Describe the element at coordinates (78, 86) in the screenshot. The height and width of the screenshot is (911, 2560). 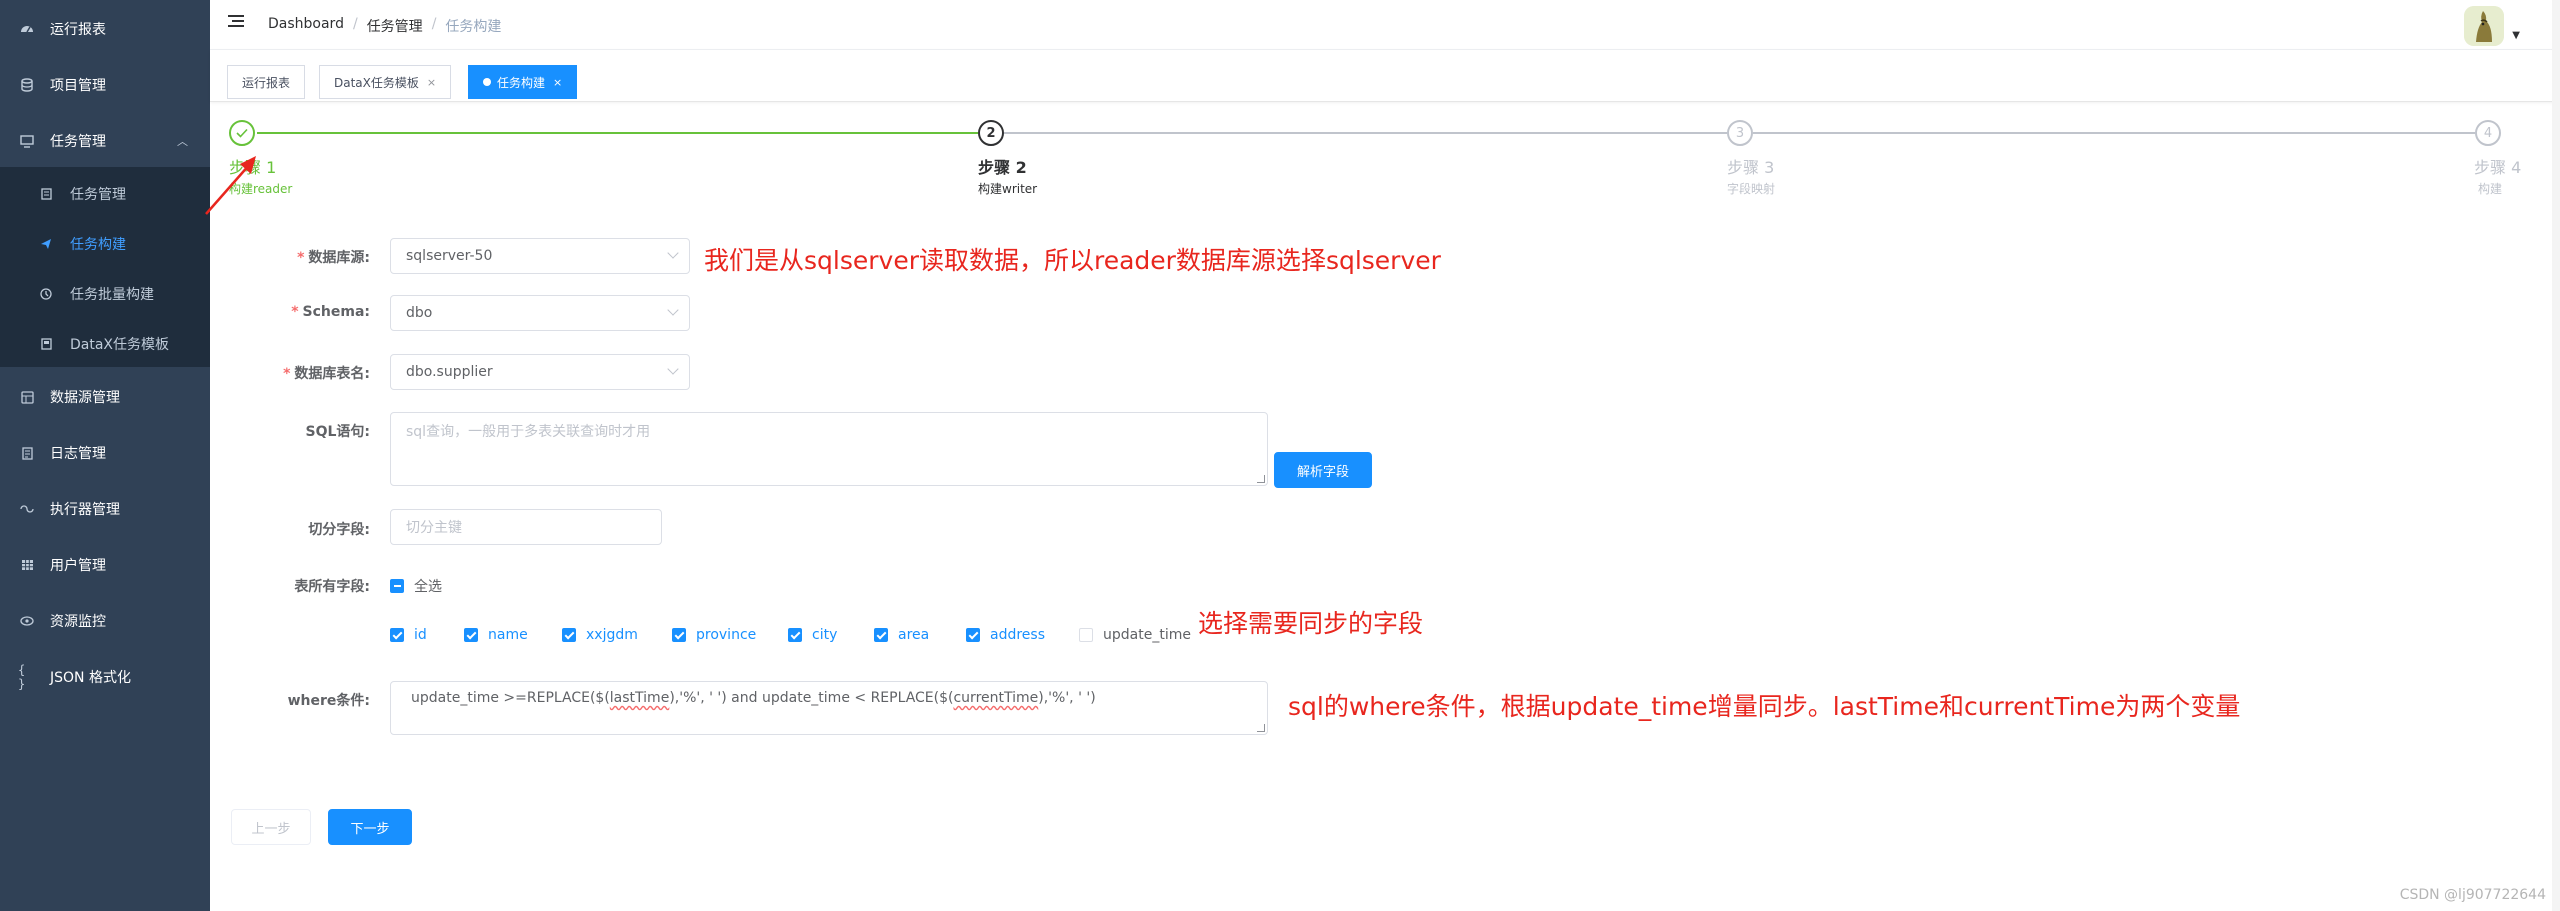
I see `sidebar-item-label: 项目管理` at that location.